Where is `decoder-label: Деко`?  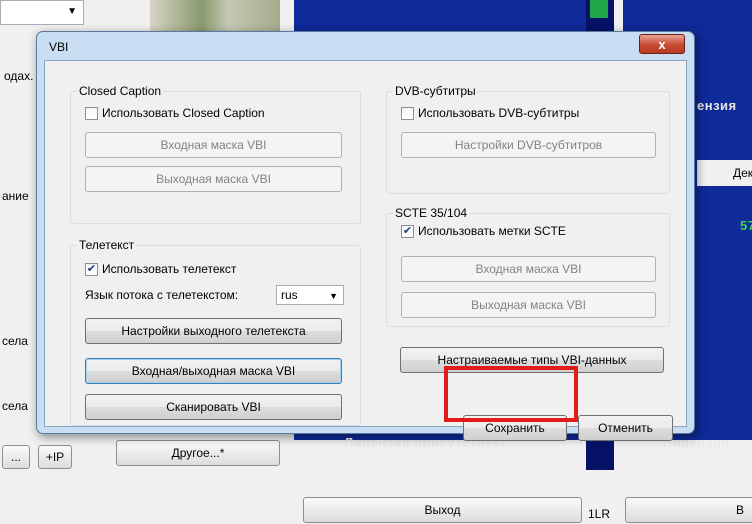
decoder-label: Деко is located at coordinates (742, 173).